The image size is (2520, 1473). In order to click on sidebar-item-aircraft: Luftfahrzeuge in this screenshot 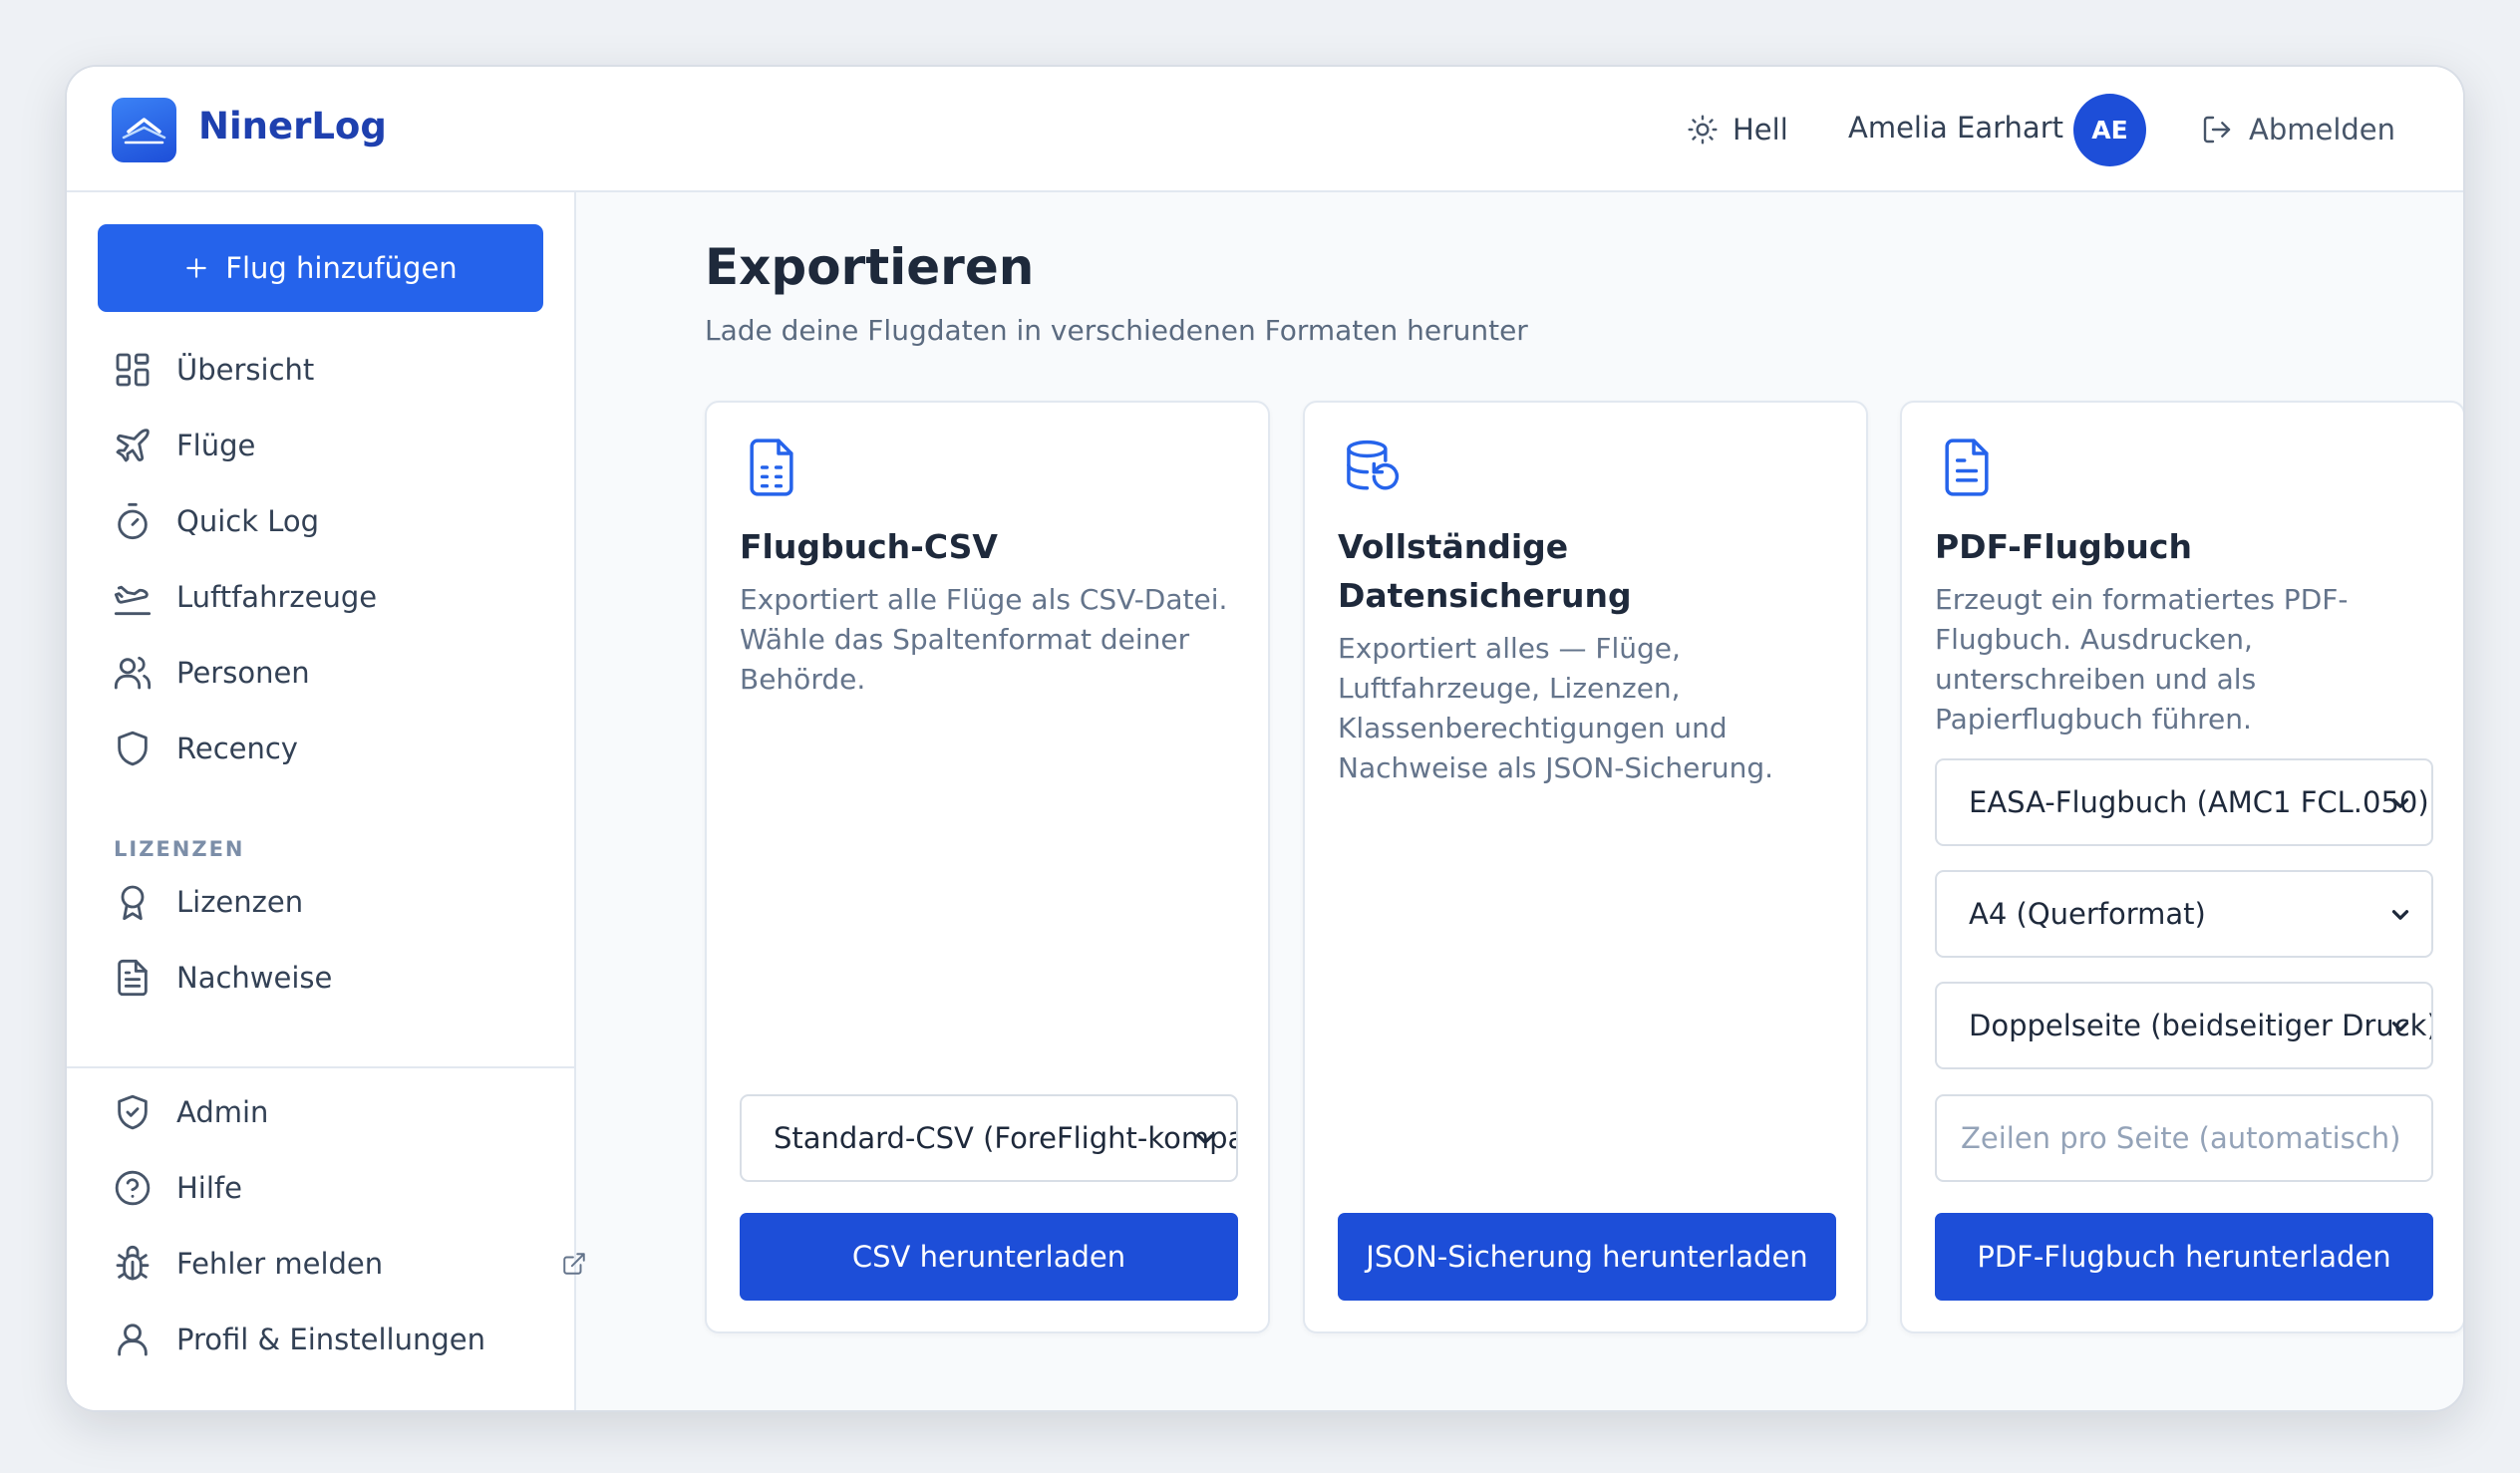, I will do `click(332, 597)`.